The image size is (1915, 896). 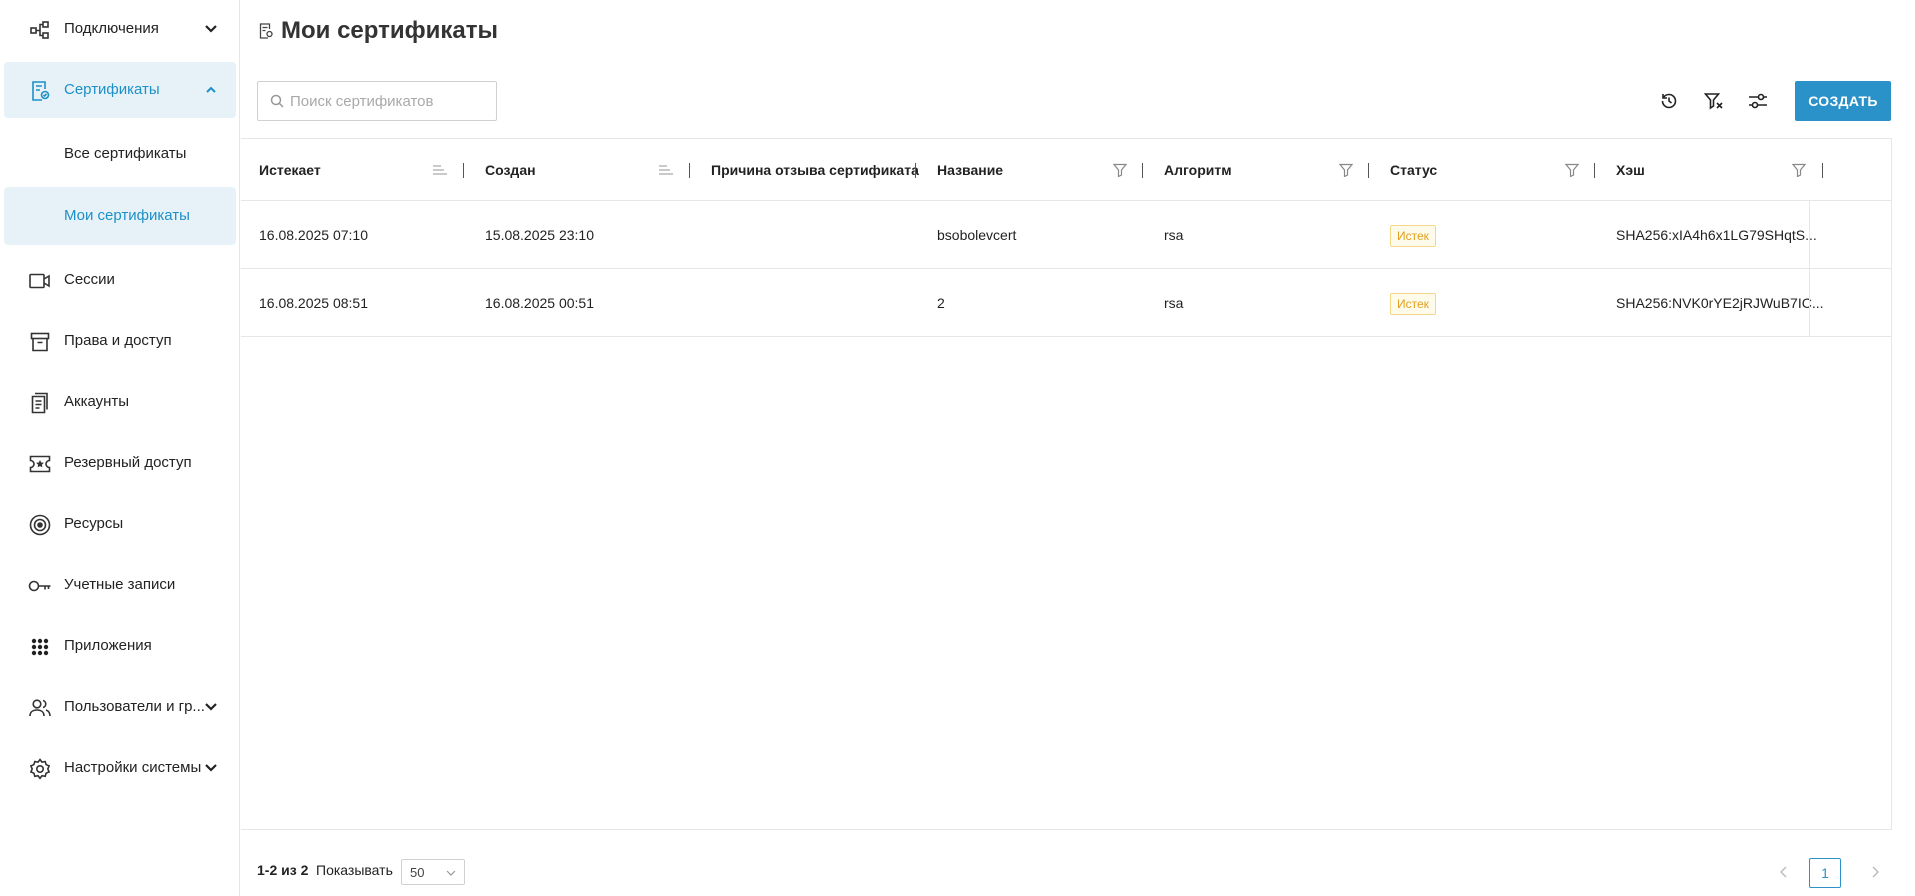 What do you see at coordinates (977, 235) in the screenshot?
I see `cell-name: bsobolevcert` at bounding box center [977, 235].